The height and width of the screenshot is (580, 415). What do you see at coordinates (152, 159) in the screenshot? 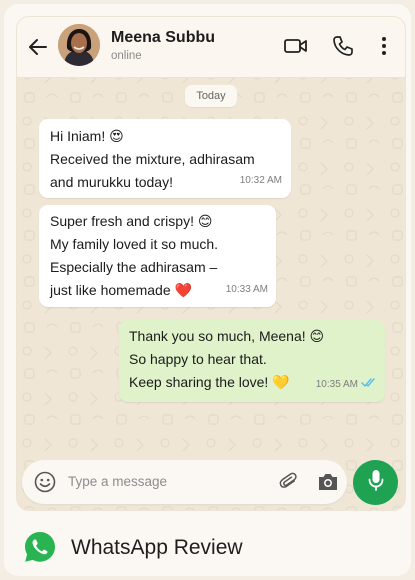
I see `message-text: Received the mixture, adhirasam` at bounding box center [152, 159].